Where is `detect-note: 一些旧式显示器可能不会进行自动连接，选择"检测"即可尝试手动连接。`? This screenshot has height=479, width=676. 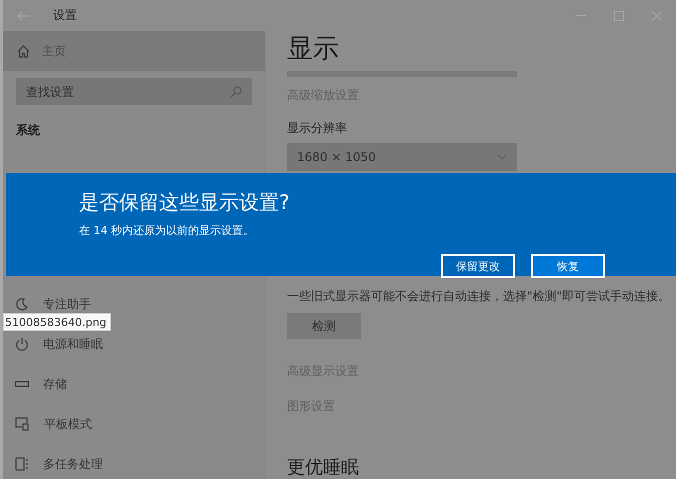 detect-note: 一些旧式显示器可能不会进行自动连接，选择"检测"即可尝试手动连接。 is located at coordinates (479, 296).